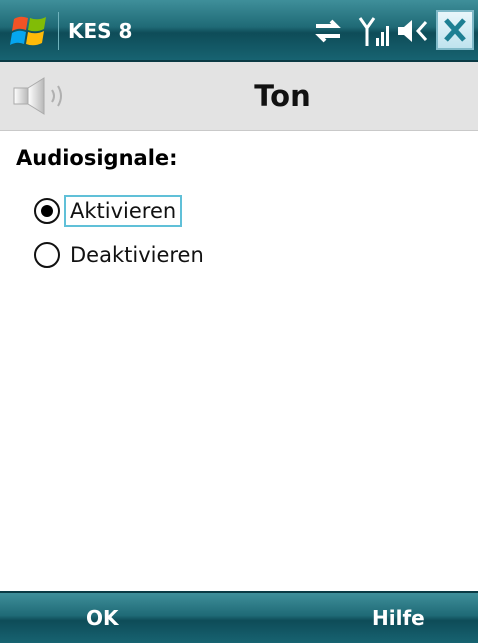  I want to click on radio-label-disable: Deaktivieren, so click(137, 255).